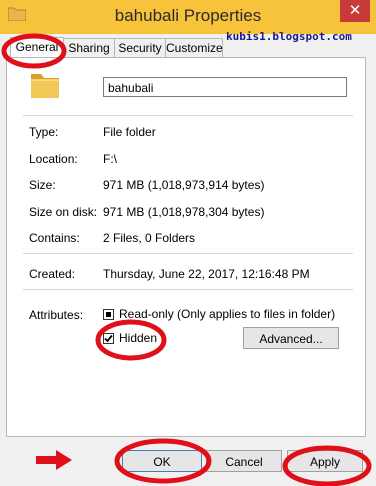  I want to click on contains-value: 2 Files, 0 Folders, so click(149, 238).